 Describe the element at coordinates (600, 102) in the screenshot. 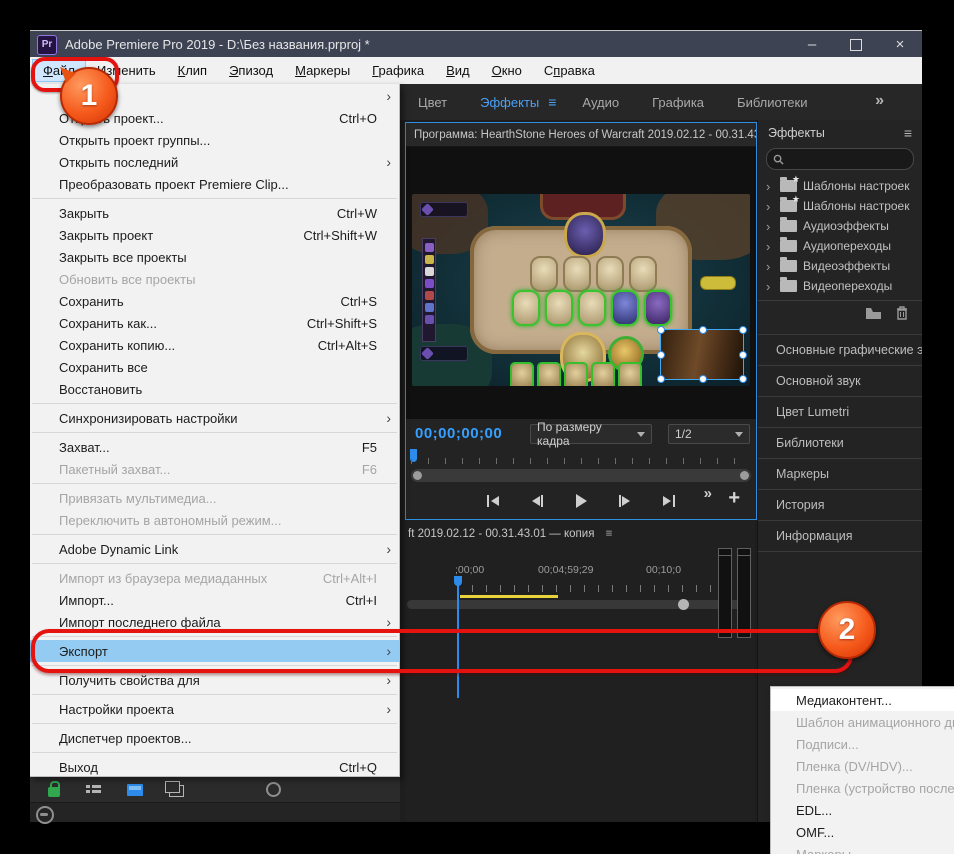

I see `workspace-tab-Аудио: Аудио` at that location.